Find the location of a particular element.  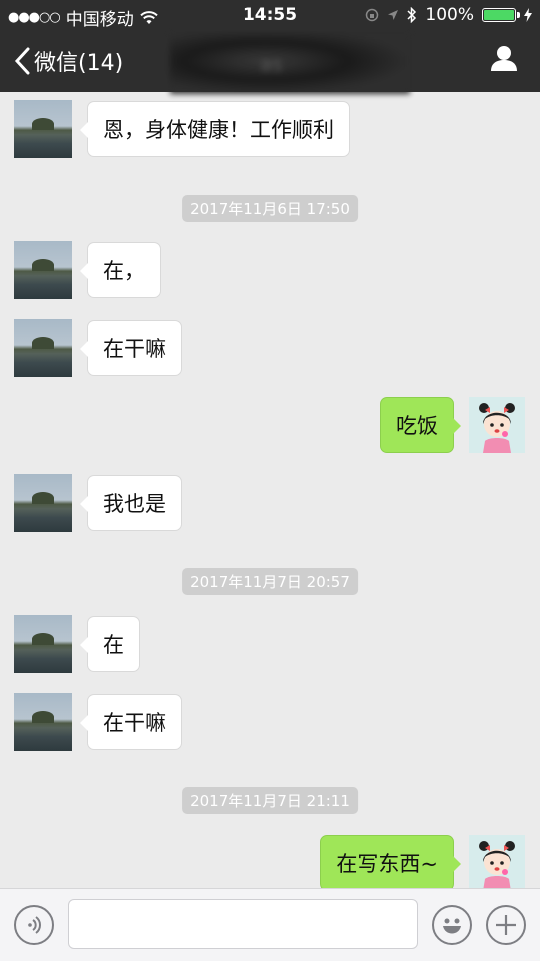

obscured-chat-title: as is located at coordinates (290, 64).